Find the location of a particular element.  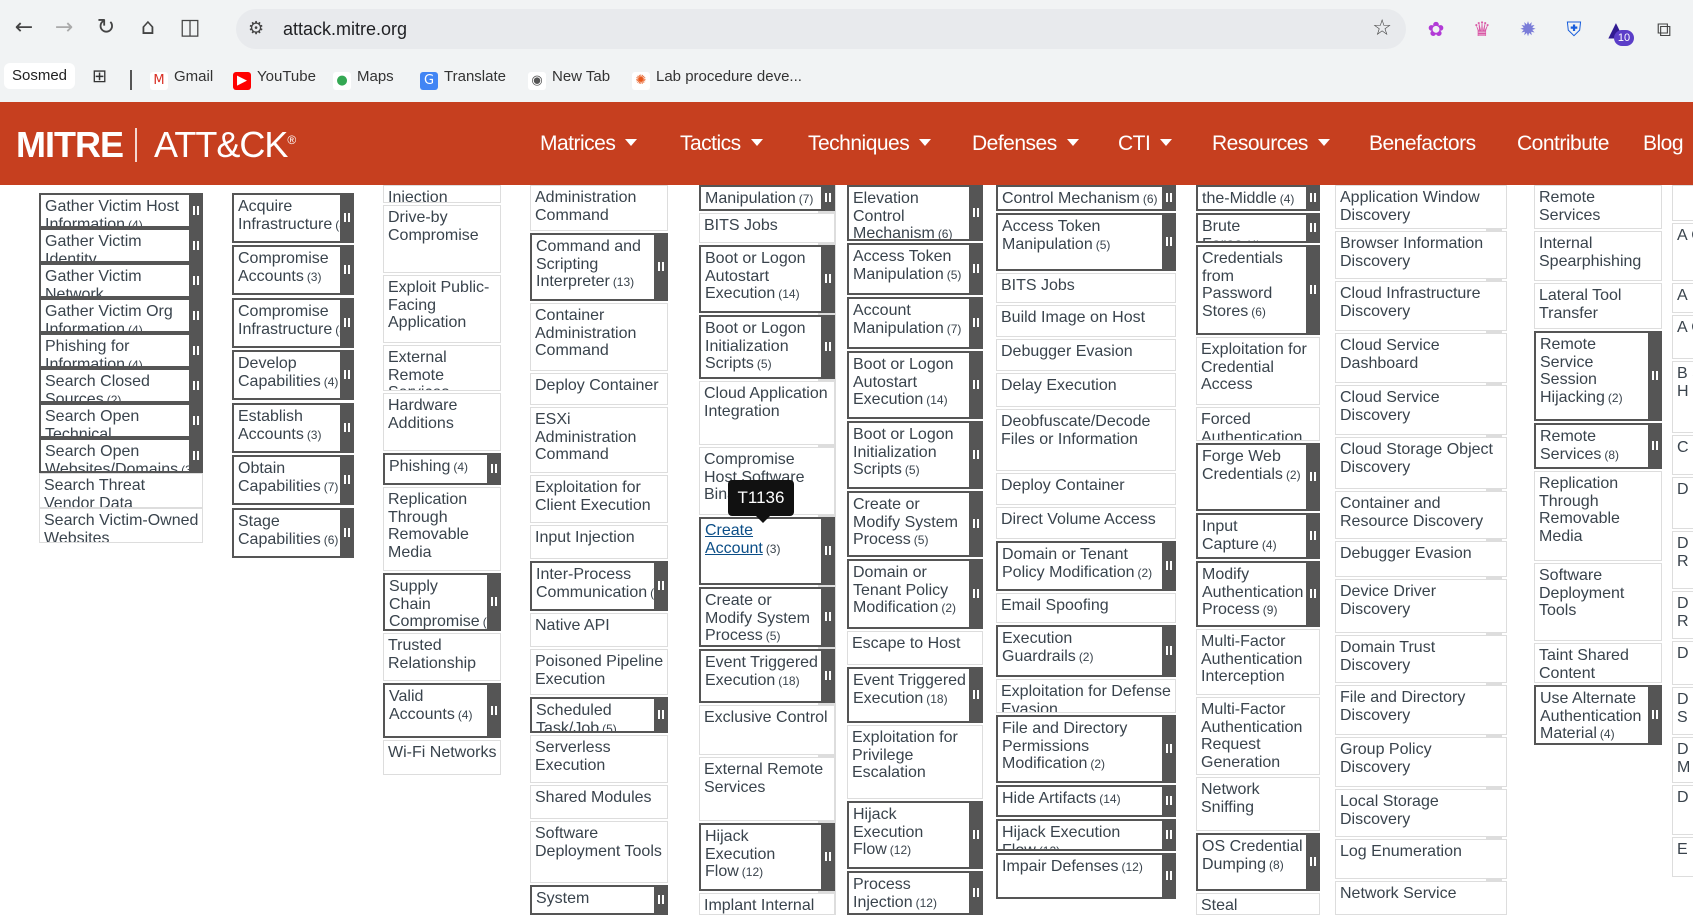

technique-cell: Browser Information Discovery is located at coordinates (1421, 255).